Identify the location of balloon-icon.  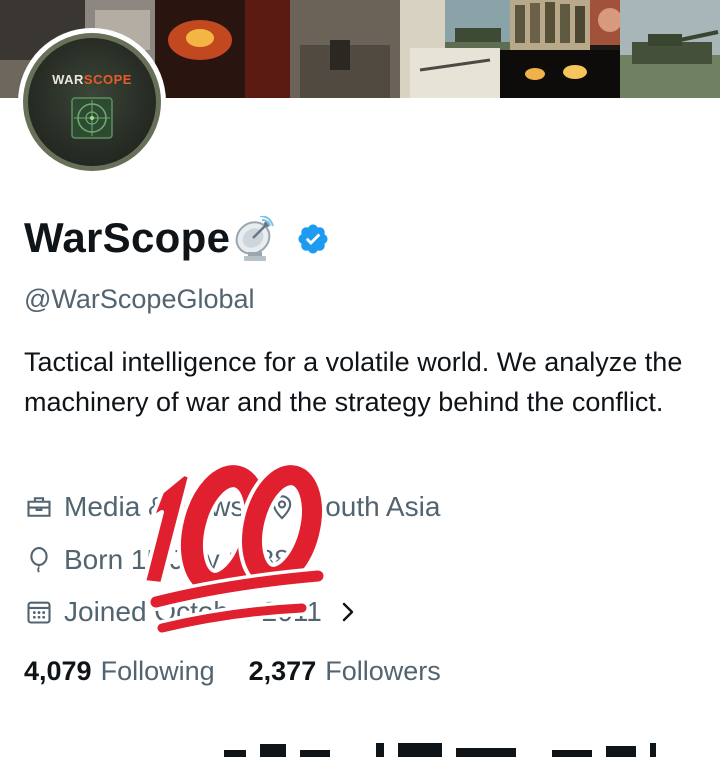
(39, 560).